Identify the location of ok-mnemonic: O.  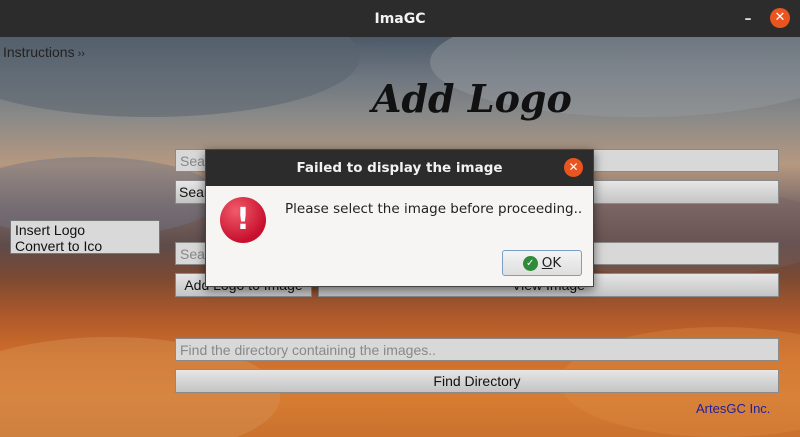
(547, 263).